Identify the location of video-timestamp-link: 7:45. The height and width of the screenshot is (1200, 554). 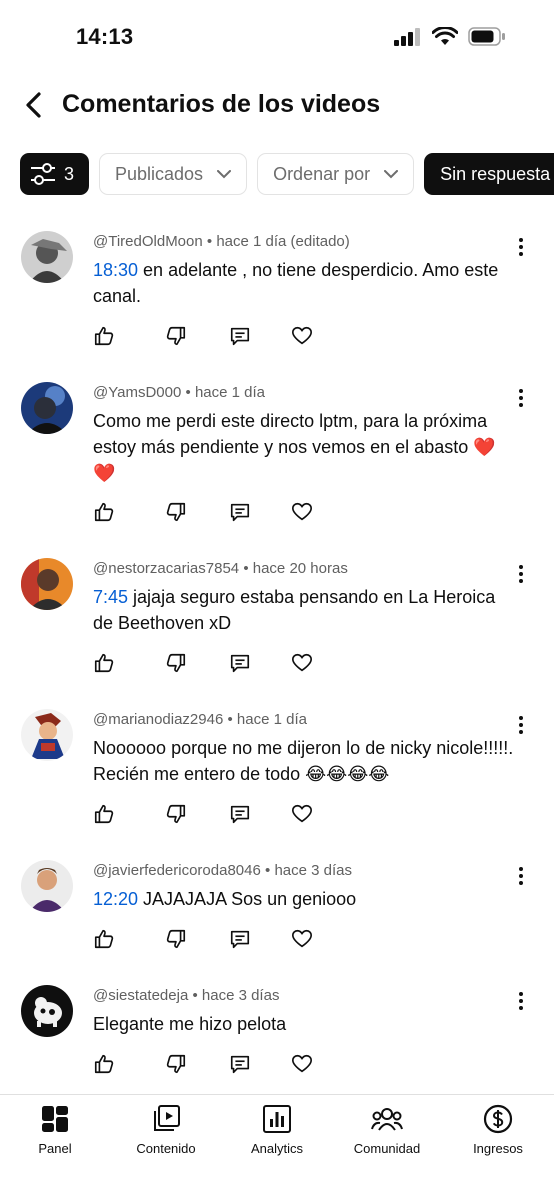
(110, 597).